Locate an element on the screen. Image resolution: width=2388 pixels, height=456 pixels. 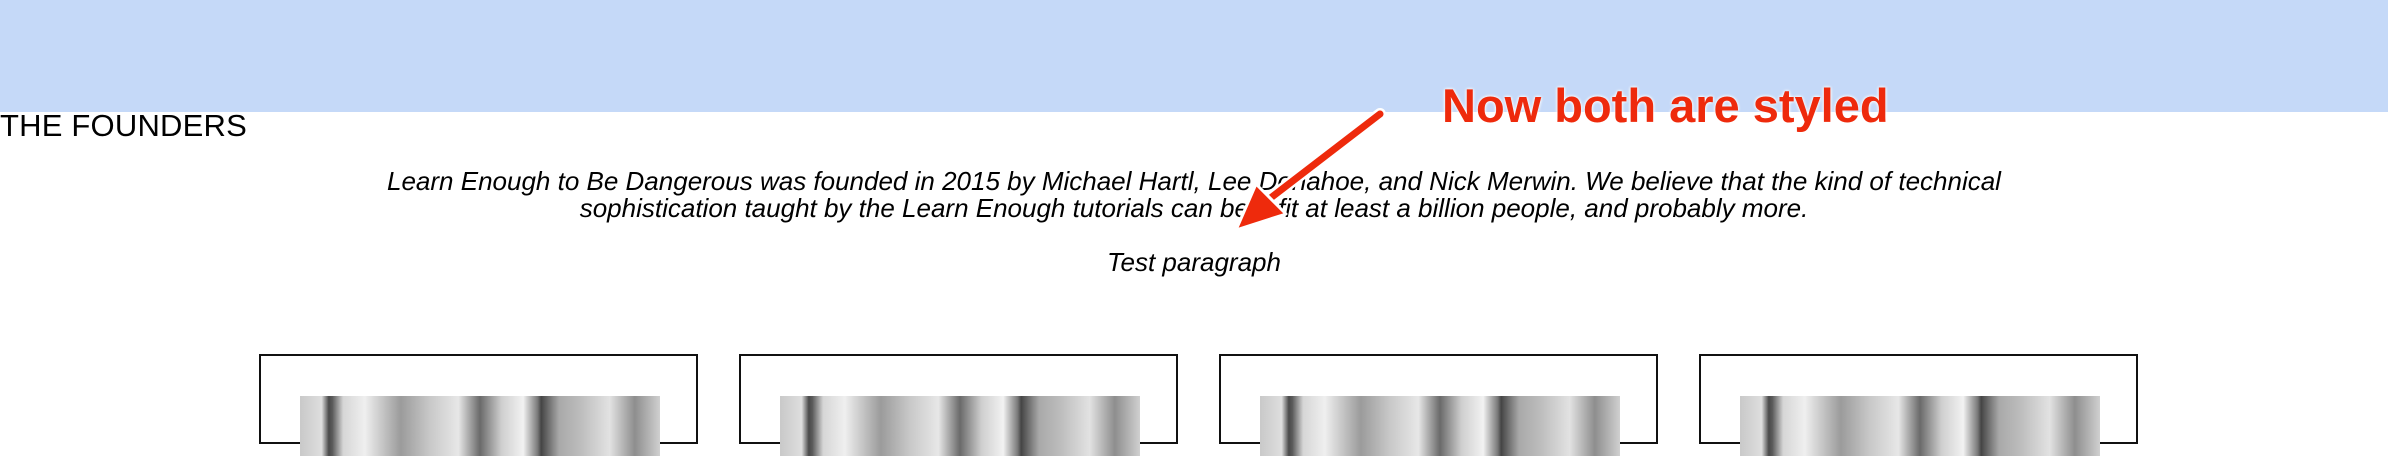
annotation-label: Now both are styled is located at coordinates (1665, 105).